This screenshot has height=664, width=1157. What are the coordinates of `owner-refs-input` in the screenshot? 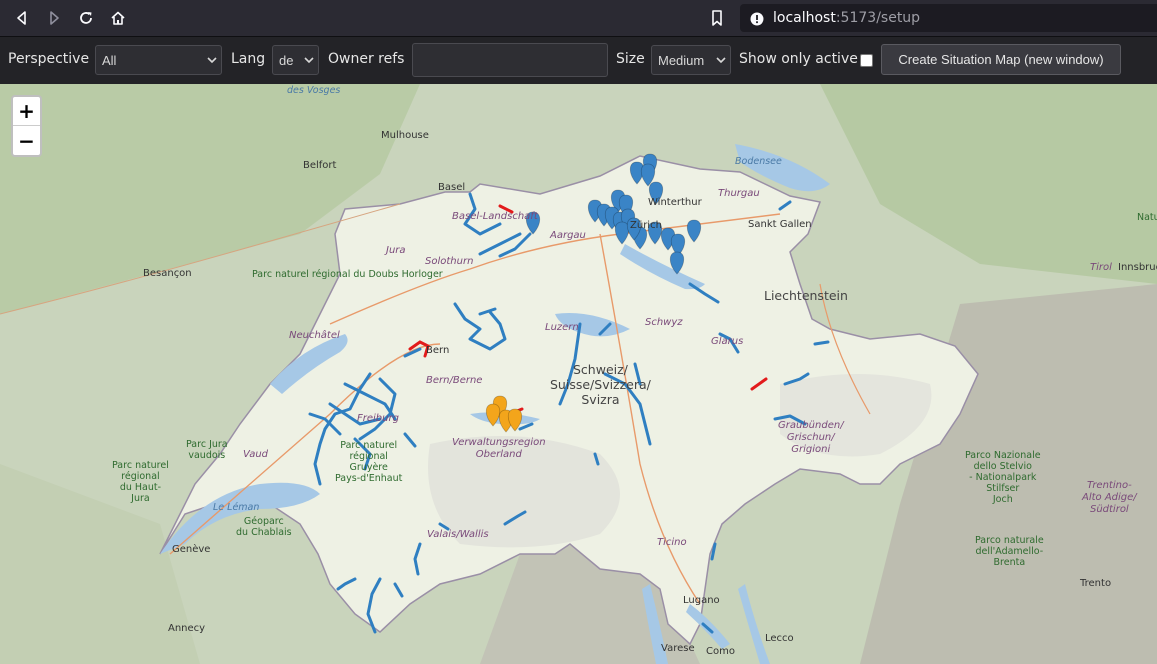 It's located at (510, 60).